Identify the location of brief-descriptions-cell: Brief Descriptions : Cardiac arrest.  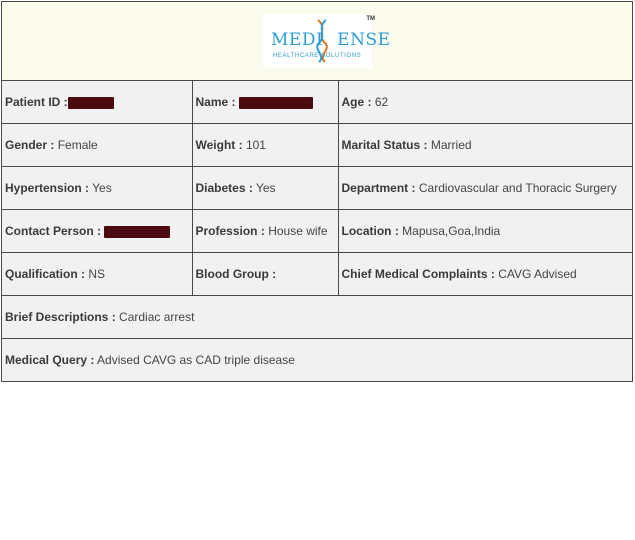
(317, 317).